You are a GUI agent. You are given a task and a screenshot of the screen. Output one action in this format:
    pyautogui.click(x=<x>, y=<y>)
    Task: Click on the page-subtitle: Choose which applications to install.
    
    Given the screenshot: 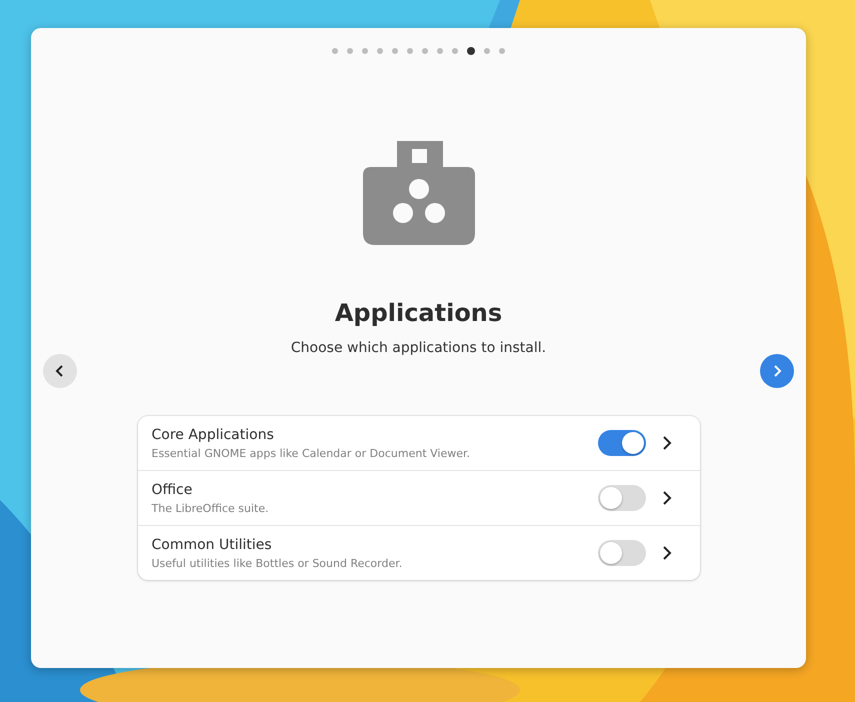 What is the action you would take?
    pyautogui.click(x=418, y=348)
    